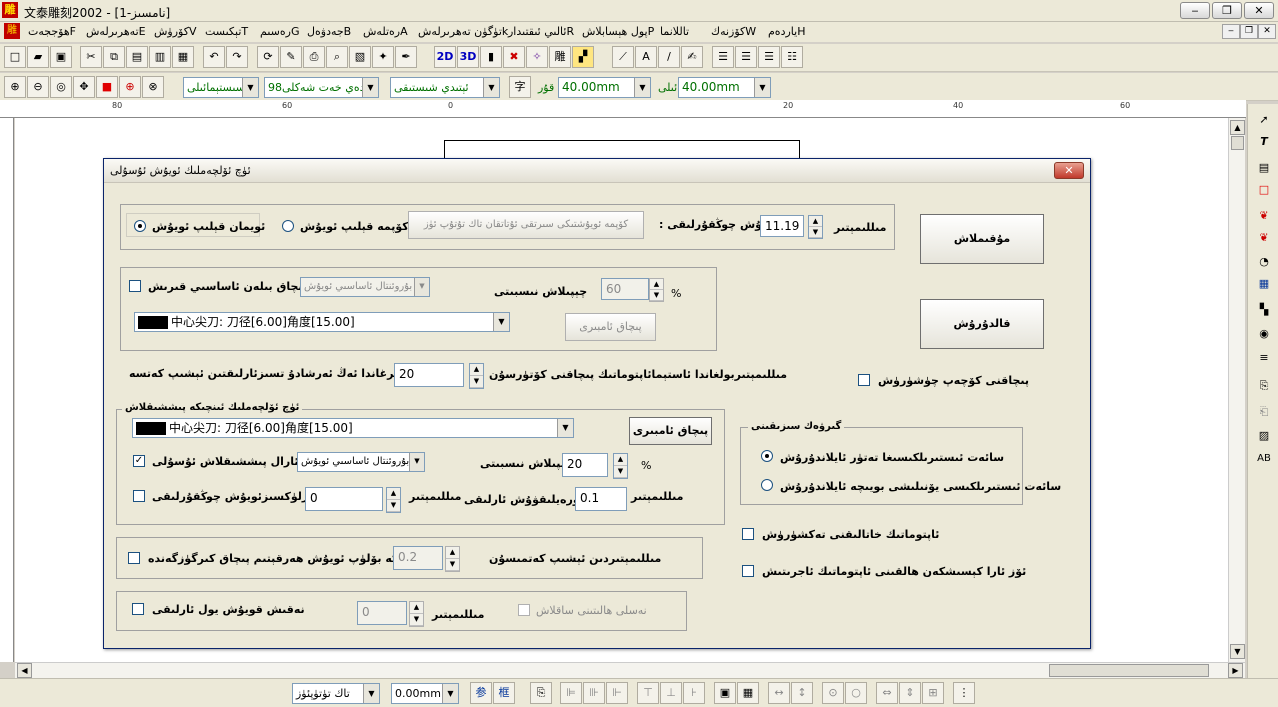 The width and height of the screenshot is (1278, 707). What do you see at coordinates (1069, 170) in the screenshot?
I see `dialog-close-button: ✕` at bounding box center [1069, 170].